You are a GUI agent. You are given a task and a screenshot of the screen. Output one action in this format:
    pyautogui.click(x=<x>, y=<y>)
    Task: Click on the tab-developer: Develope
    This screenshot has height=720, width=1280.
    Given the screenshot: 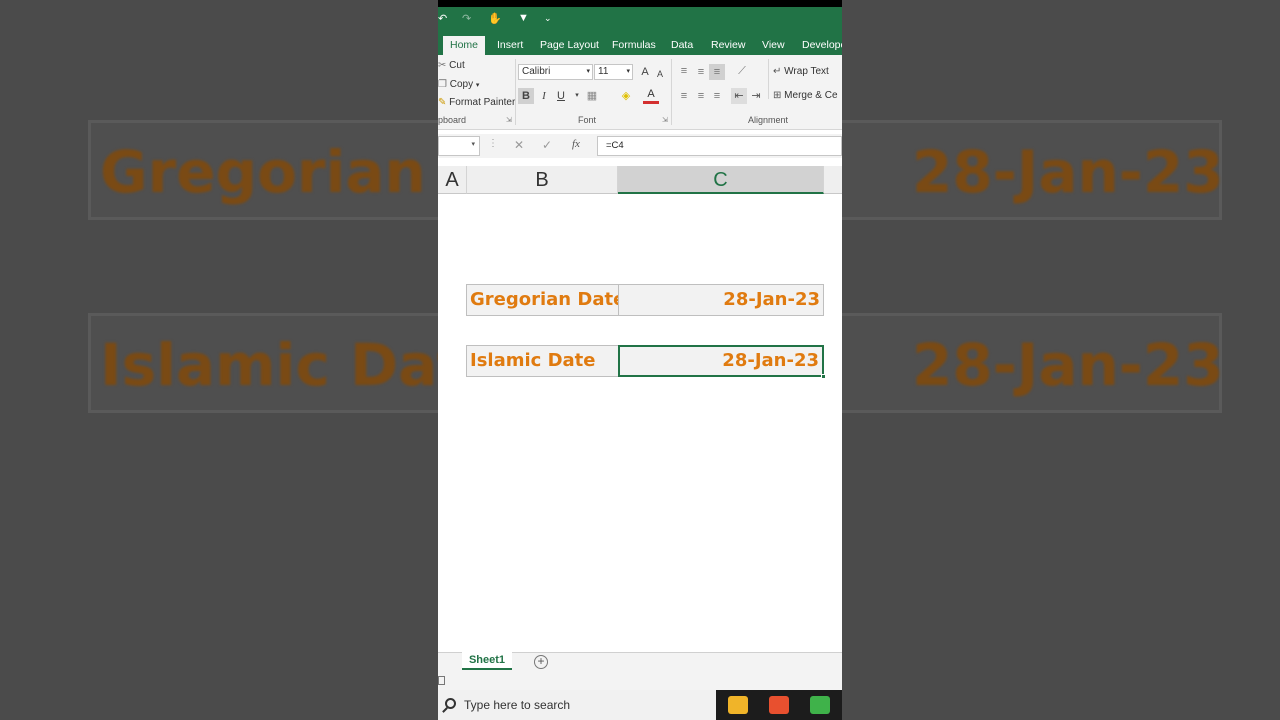 What is the action you would take?
    pyautogui.click(x=818, y=45)
    